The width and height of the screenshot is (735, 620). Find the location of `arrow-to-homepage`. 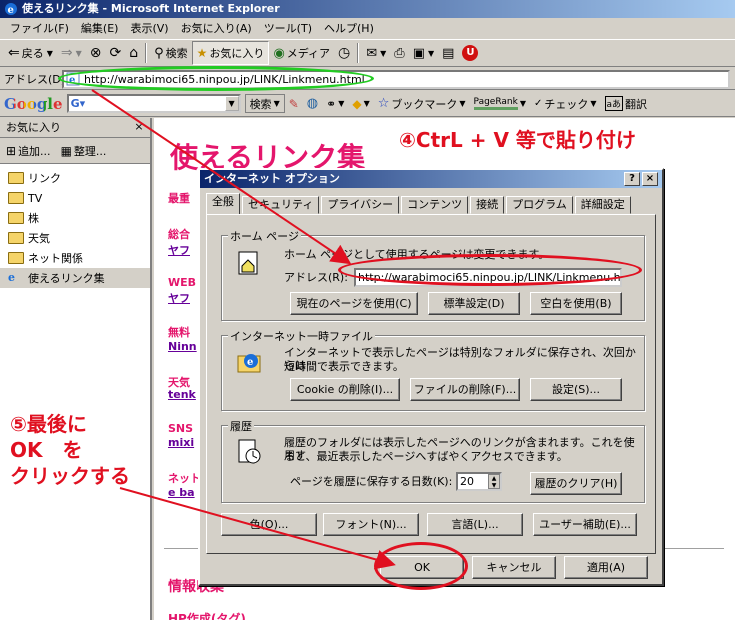

arrow-to-homepage is located at coordinates (221, 177).